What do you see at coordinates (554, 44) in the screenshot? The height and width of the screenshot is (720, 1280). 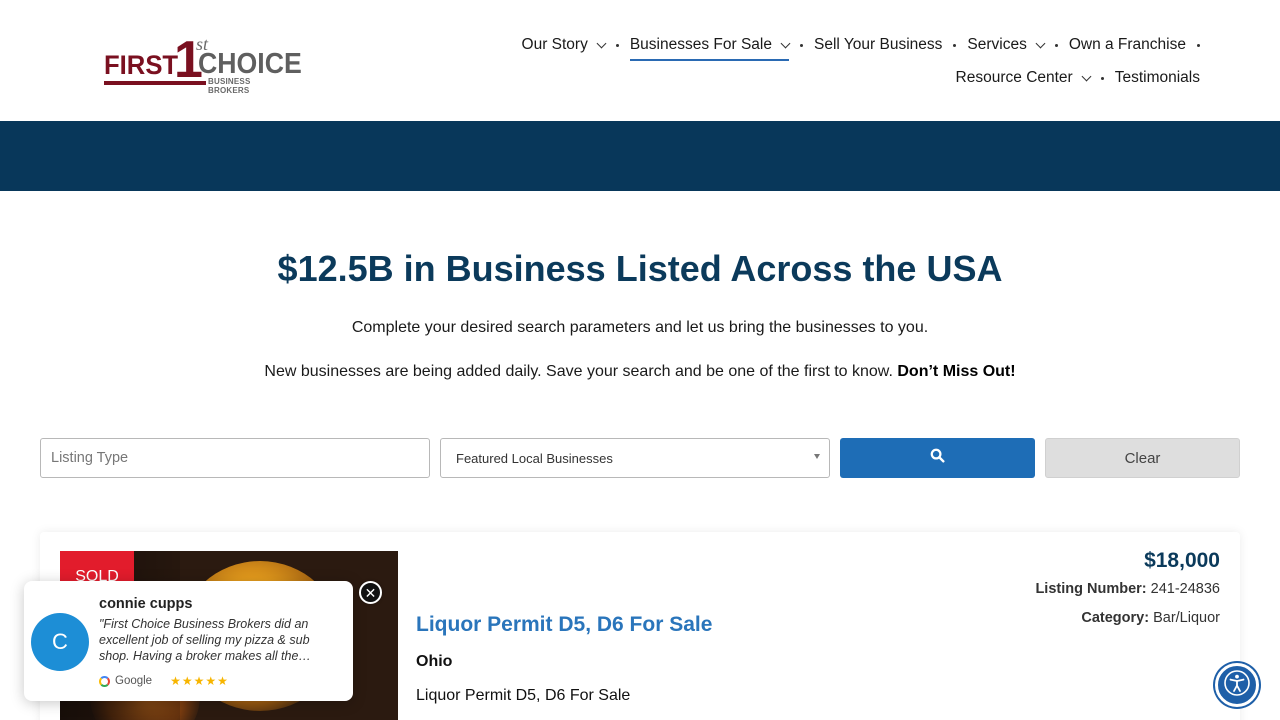 I see `nav-item-label: Our Story` at bounding box center [554, 44].